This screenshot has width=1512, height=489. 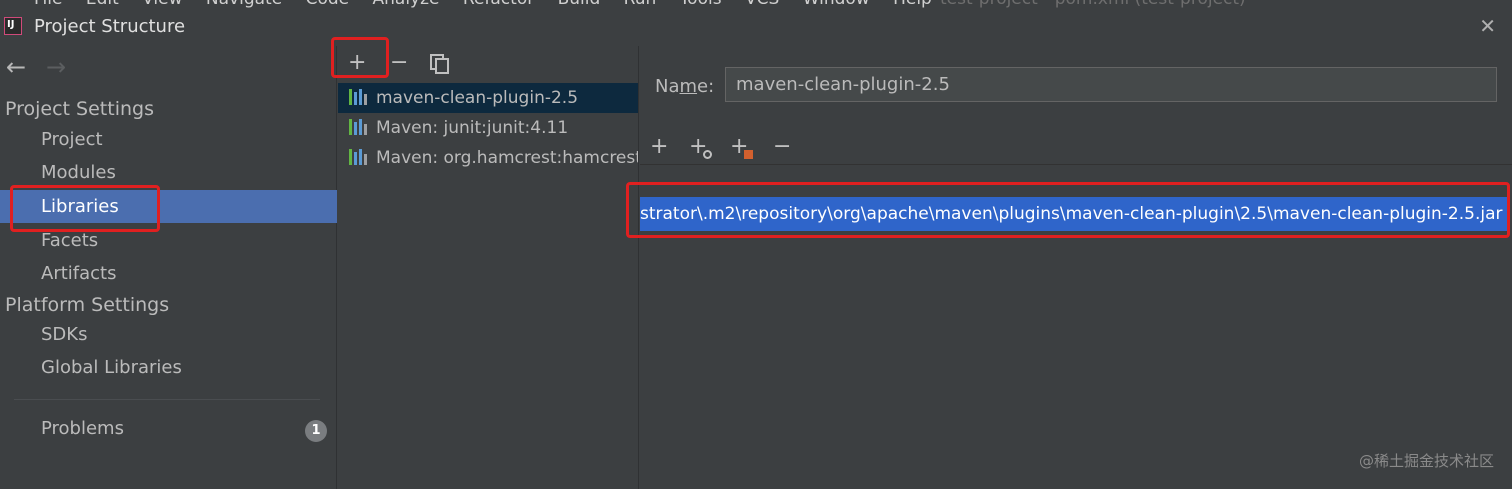 What do you see at coordinates (85, 208) in the screenshot?
I see `annotation-highlight-libraries` at bounding box center [85, 208].